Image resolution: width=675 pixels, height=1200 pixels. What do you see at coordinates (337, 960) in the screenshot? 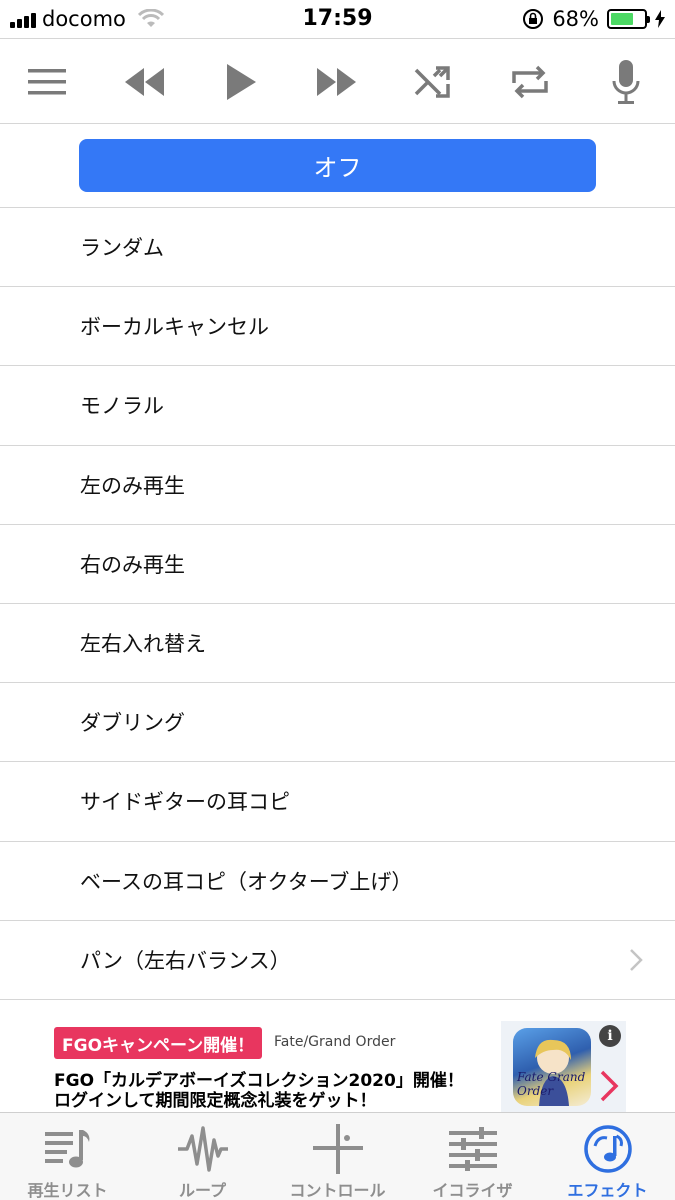
I see `effect-item-pan: パン（左右バランス）` at bounding box center [337, 960].